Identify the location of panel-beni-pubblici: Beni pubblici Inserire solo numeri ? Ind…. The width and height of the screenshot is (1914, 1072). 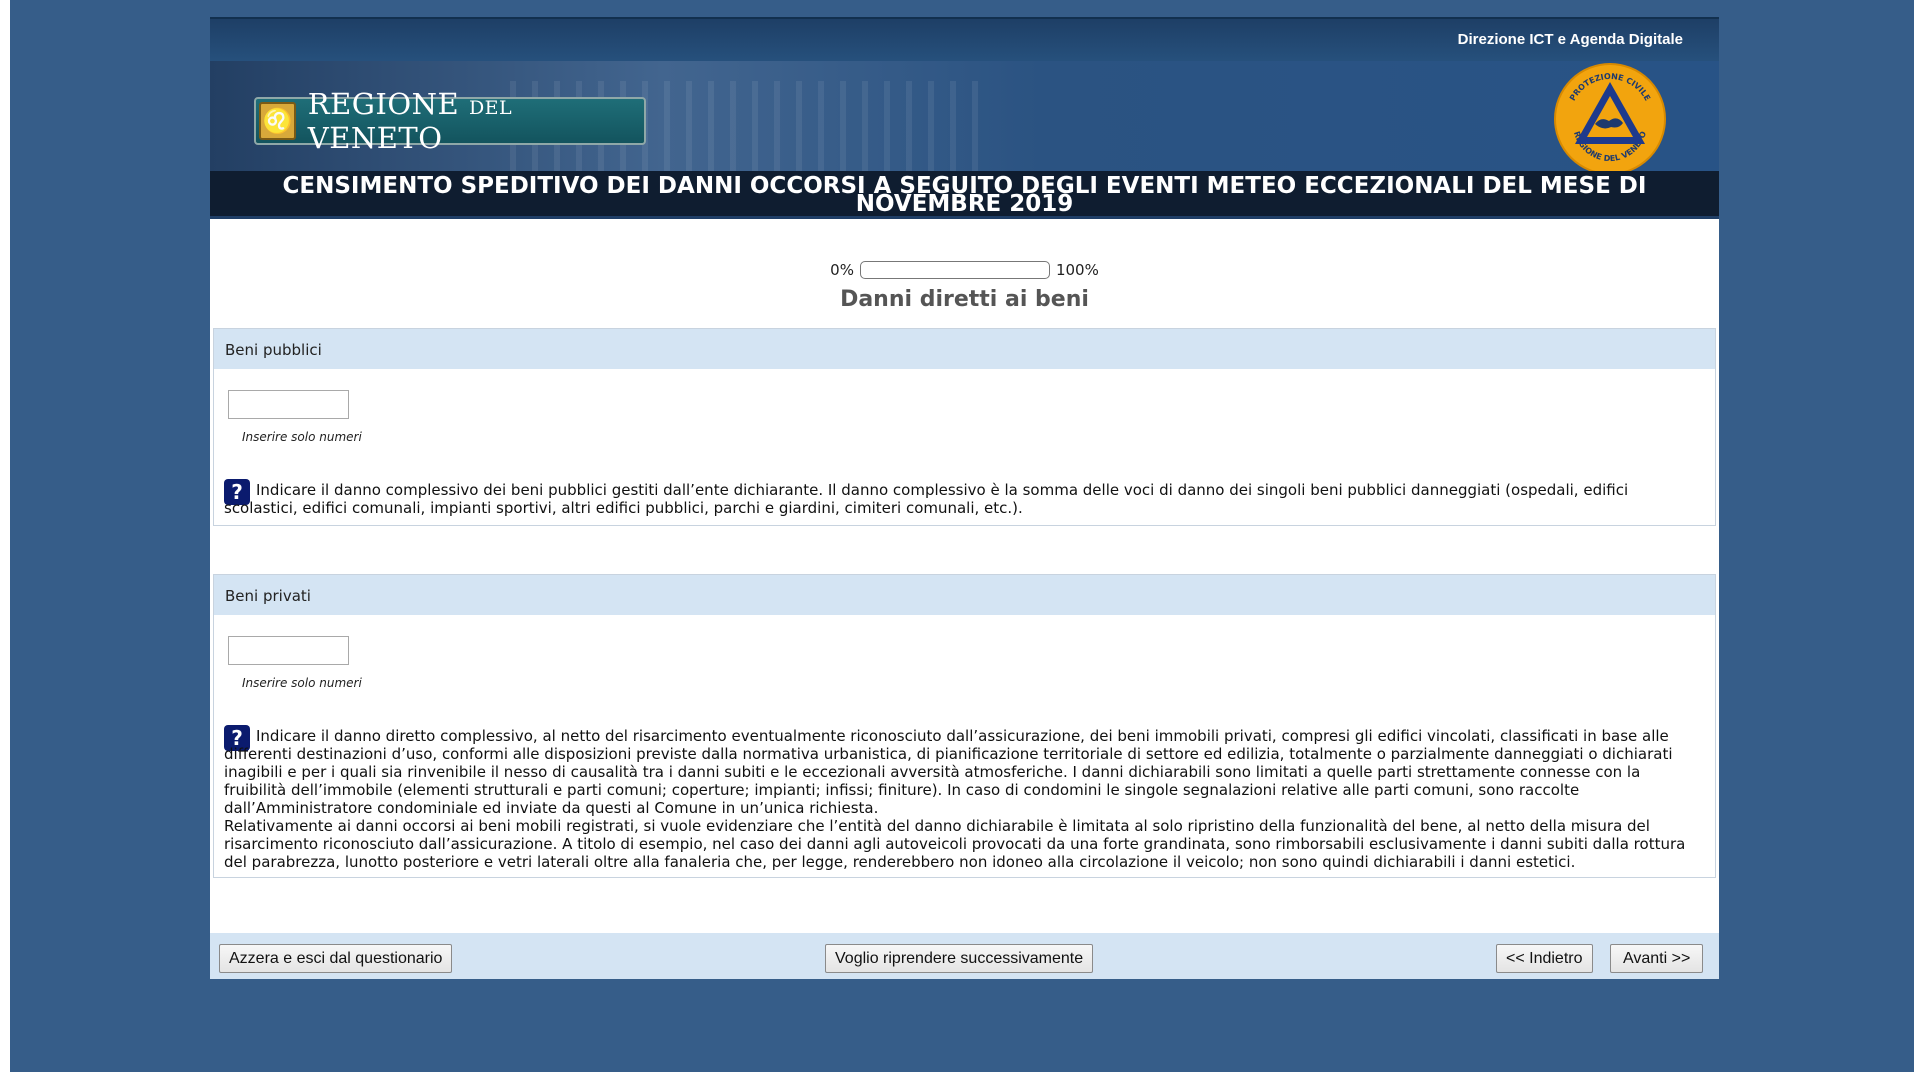
(964, 427).